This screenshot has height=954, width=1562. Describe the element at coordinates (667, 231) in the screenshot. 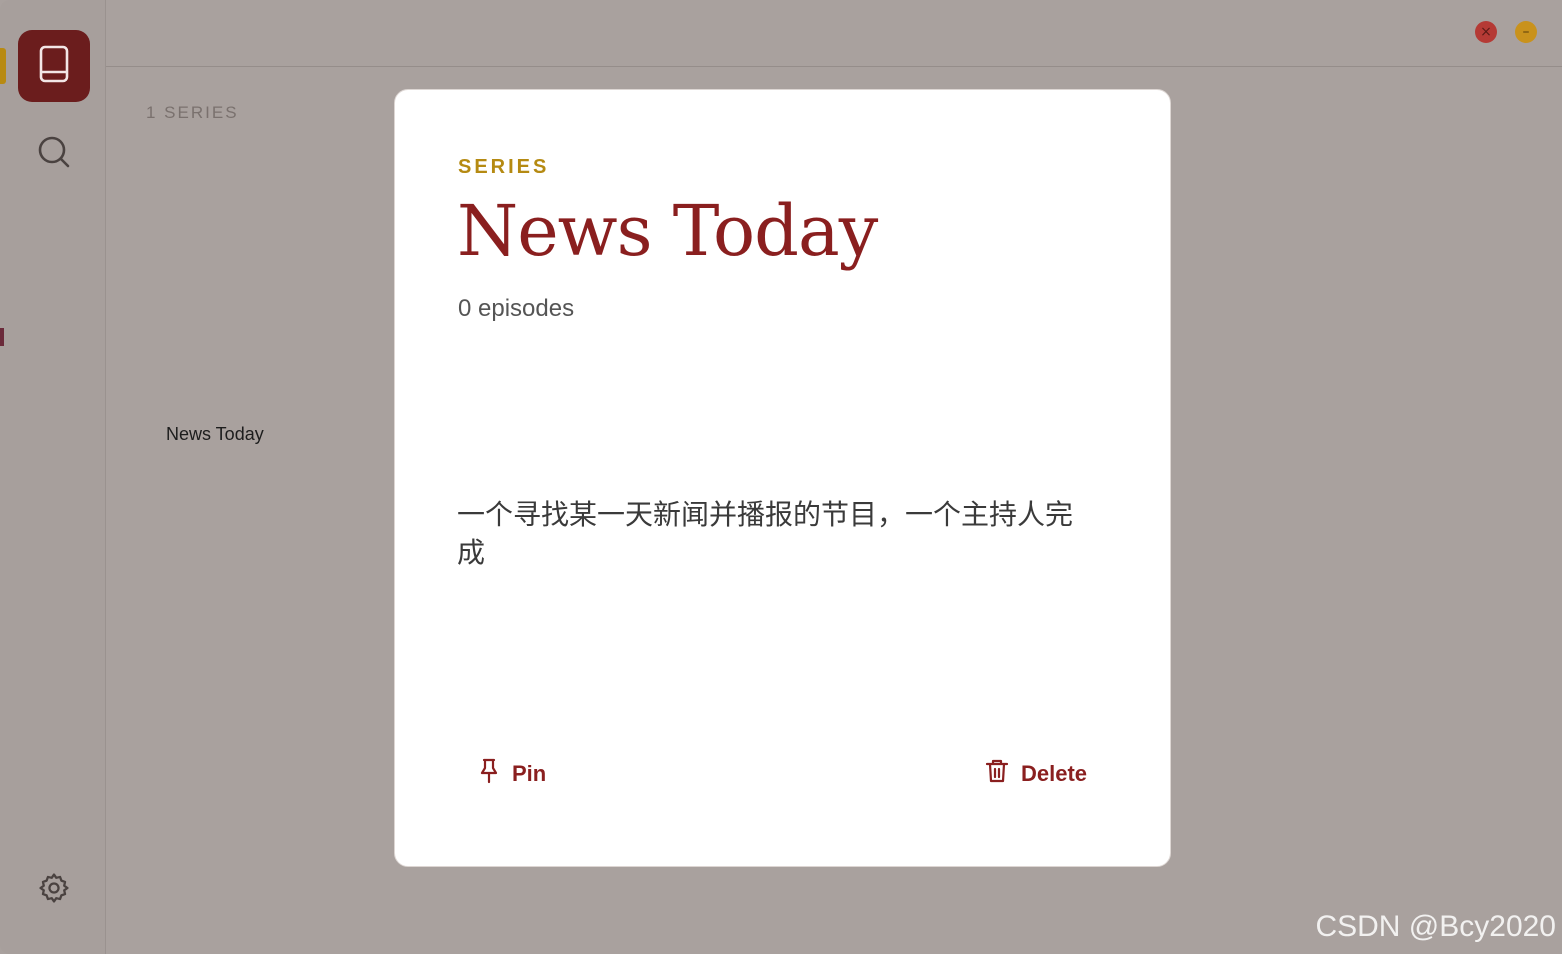

I see `series-title: News Today` at that location.